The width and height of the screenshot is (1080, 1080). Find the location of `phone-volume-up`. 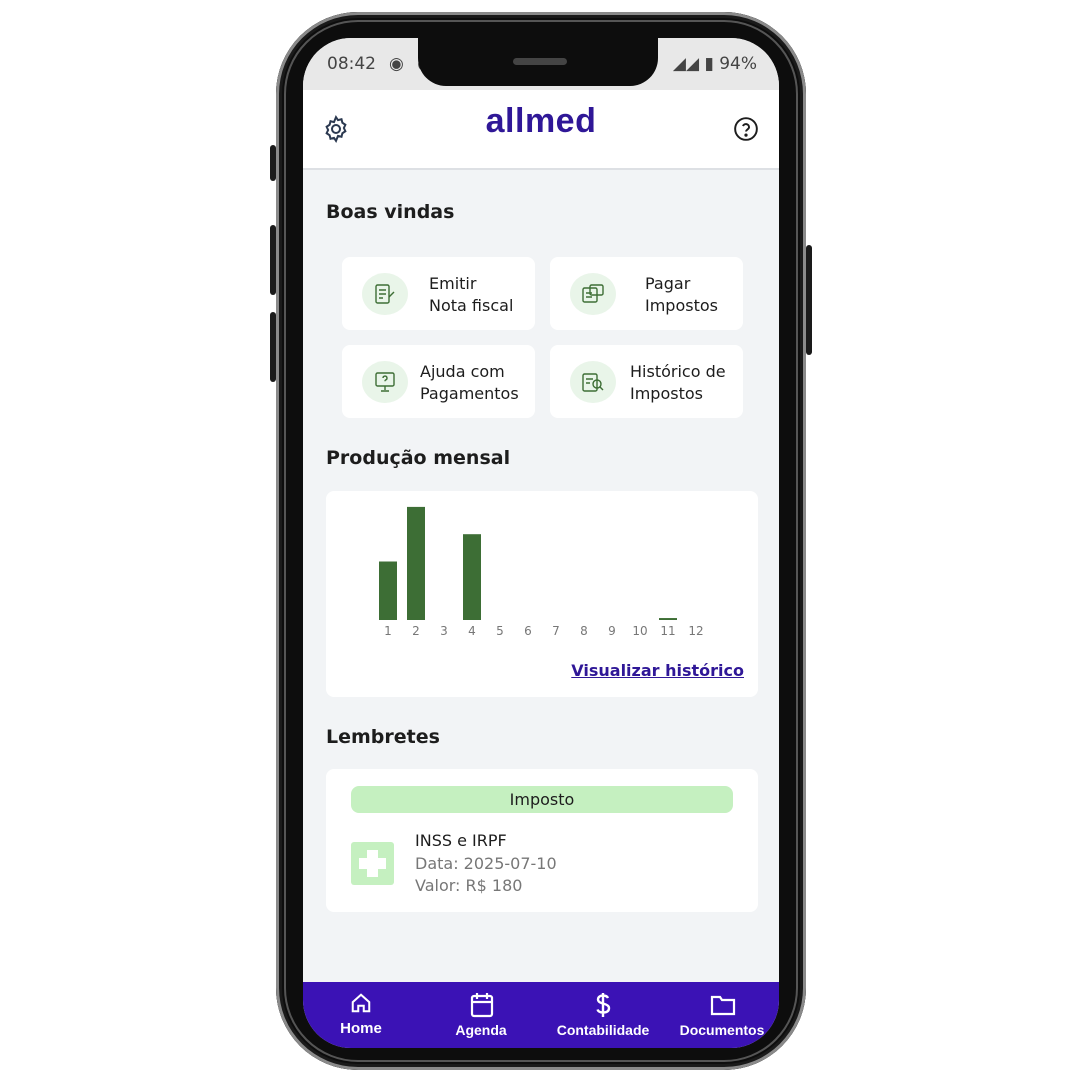

phone-volume-up is located at coordinates (273, 260).